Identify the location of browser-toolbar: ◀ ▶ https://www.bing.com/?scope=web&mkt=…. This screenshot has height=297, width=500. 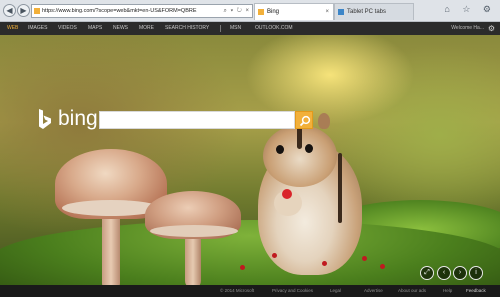
(250, 11).